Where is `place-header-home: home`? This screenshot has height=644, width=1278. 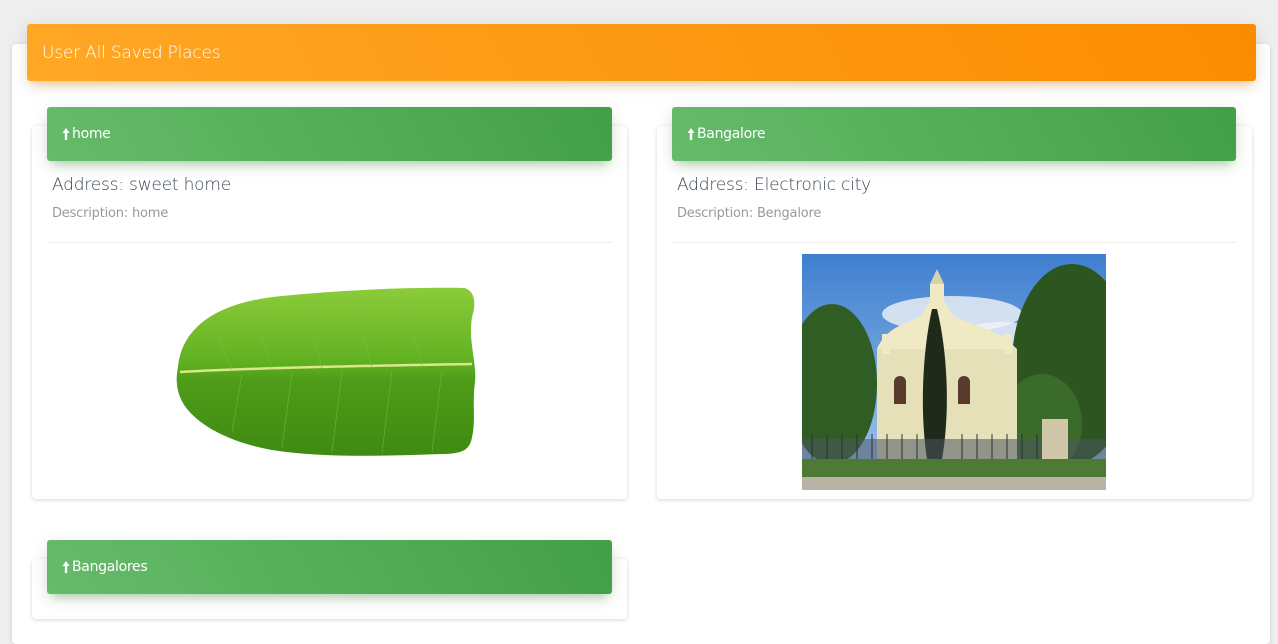
place-header-home: home is located at coordinates (329, 134).